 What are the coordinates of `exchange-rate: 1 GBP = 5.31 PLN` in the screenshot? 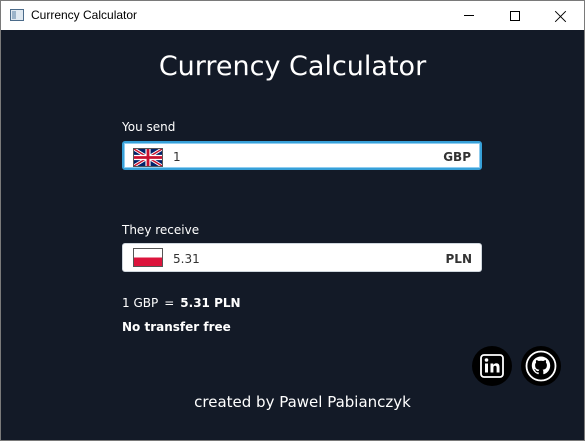 It's located at (181, 303).